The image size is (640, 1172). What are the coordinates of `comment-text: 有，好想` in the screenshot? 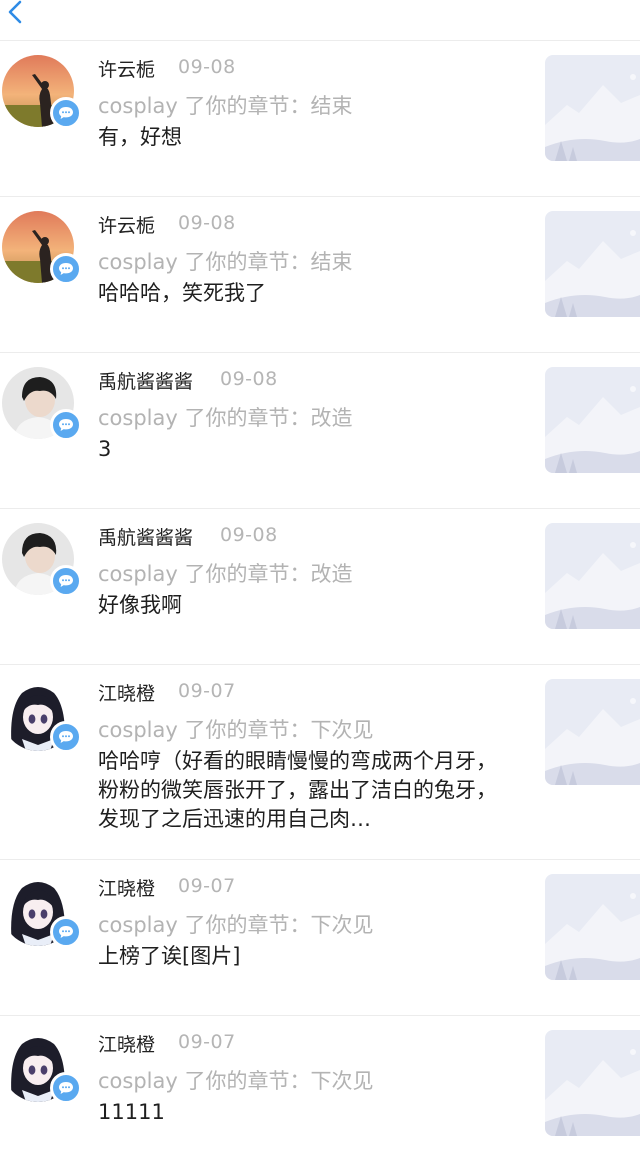 It's located at (140, 137).